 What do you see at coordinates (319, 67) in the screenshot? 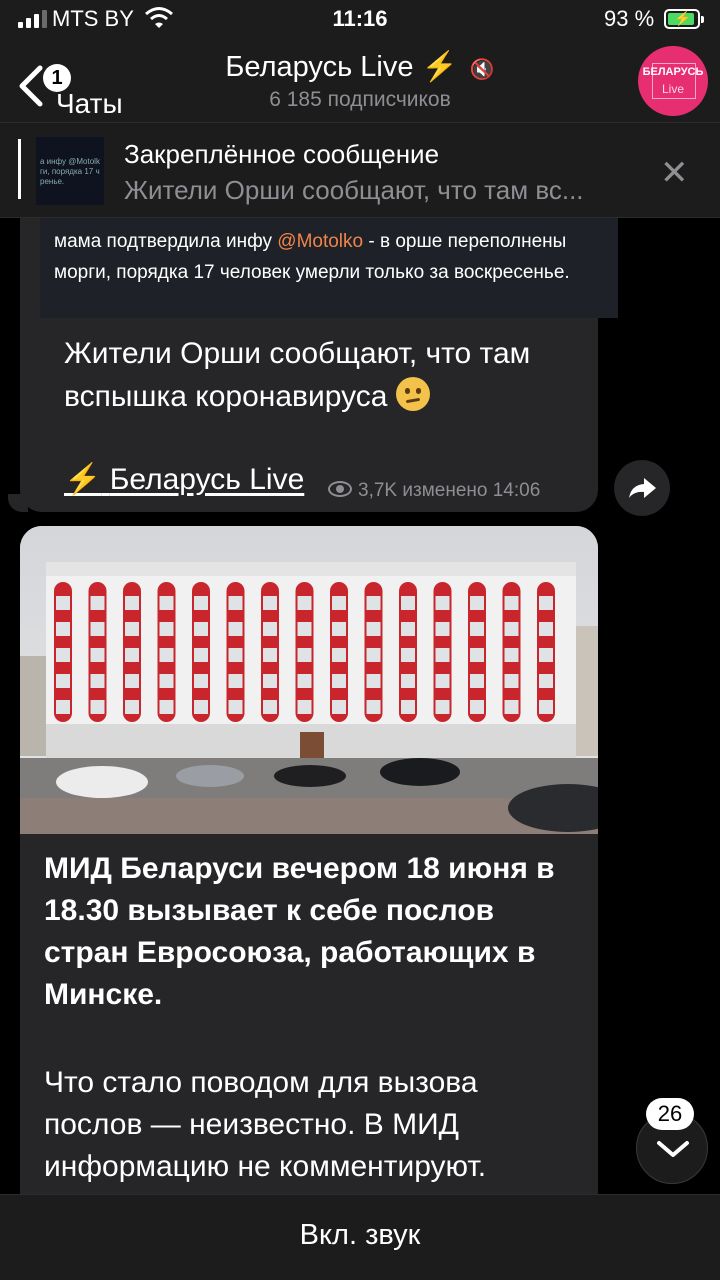
I see `channel-name: Беларусь Live` at bounding box center [319, 67].